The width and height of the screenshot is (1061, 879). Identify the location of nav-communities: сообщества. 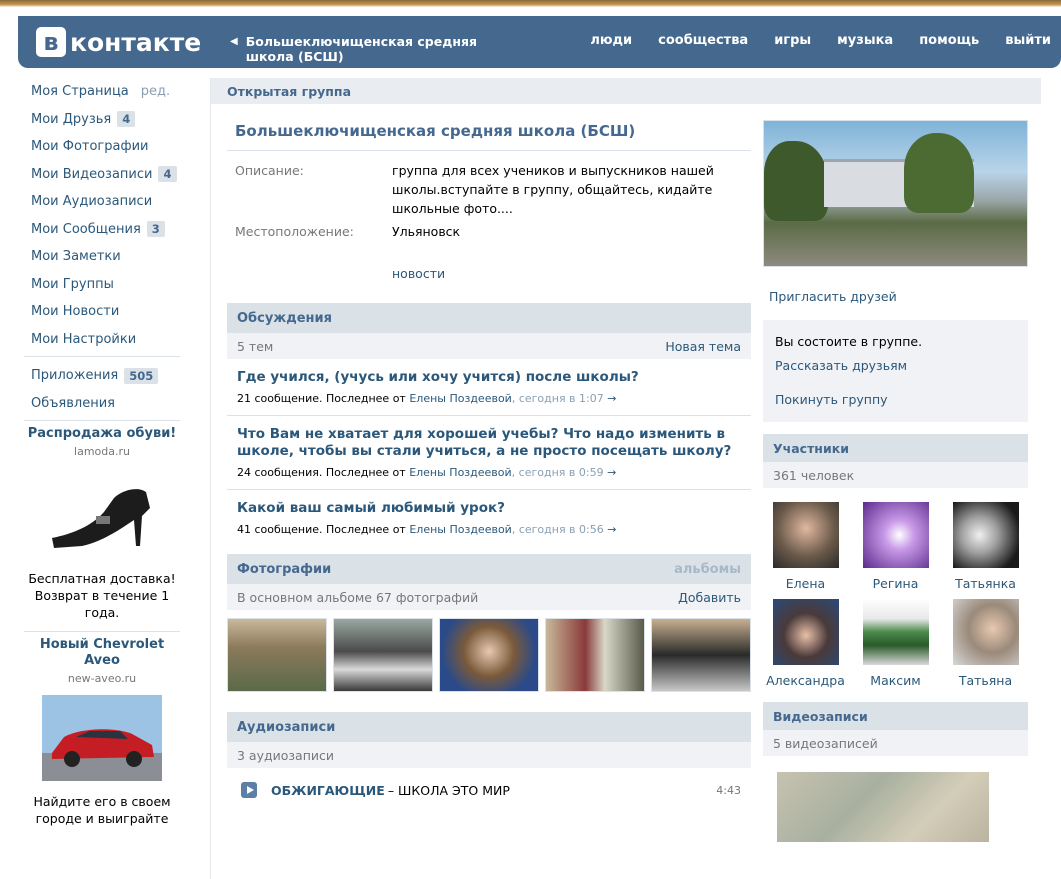
(703, 40).